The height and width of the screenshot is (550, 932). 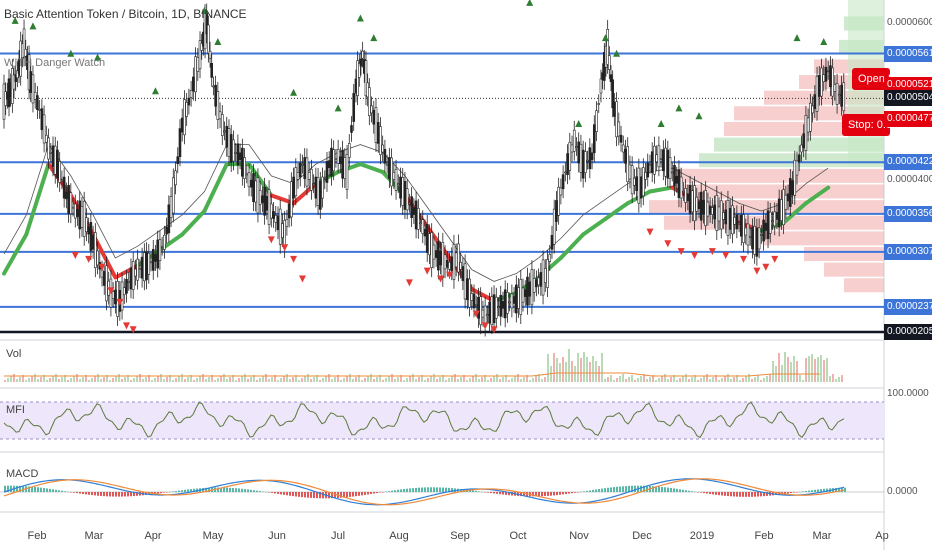 What do you see at coordinates (518, 536) in the screenshot?
I see `x-axis-tick-label: Oct` at bounding box center [518, 536].